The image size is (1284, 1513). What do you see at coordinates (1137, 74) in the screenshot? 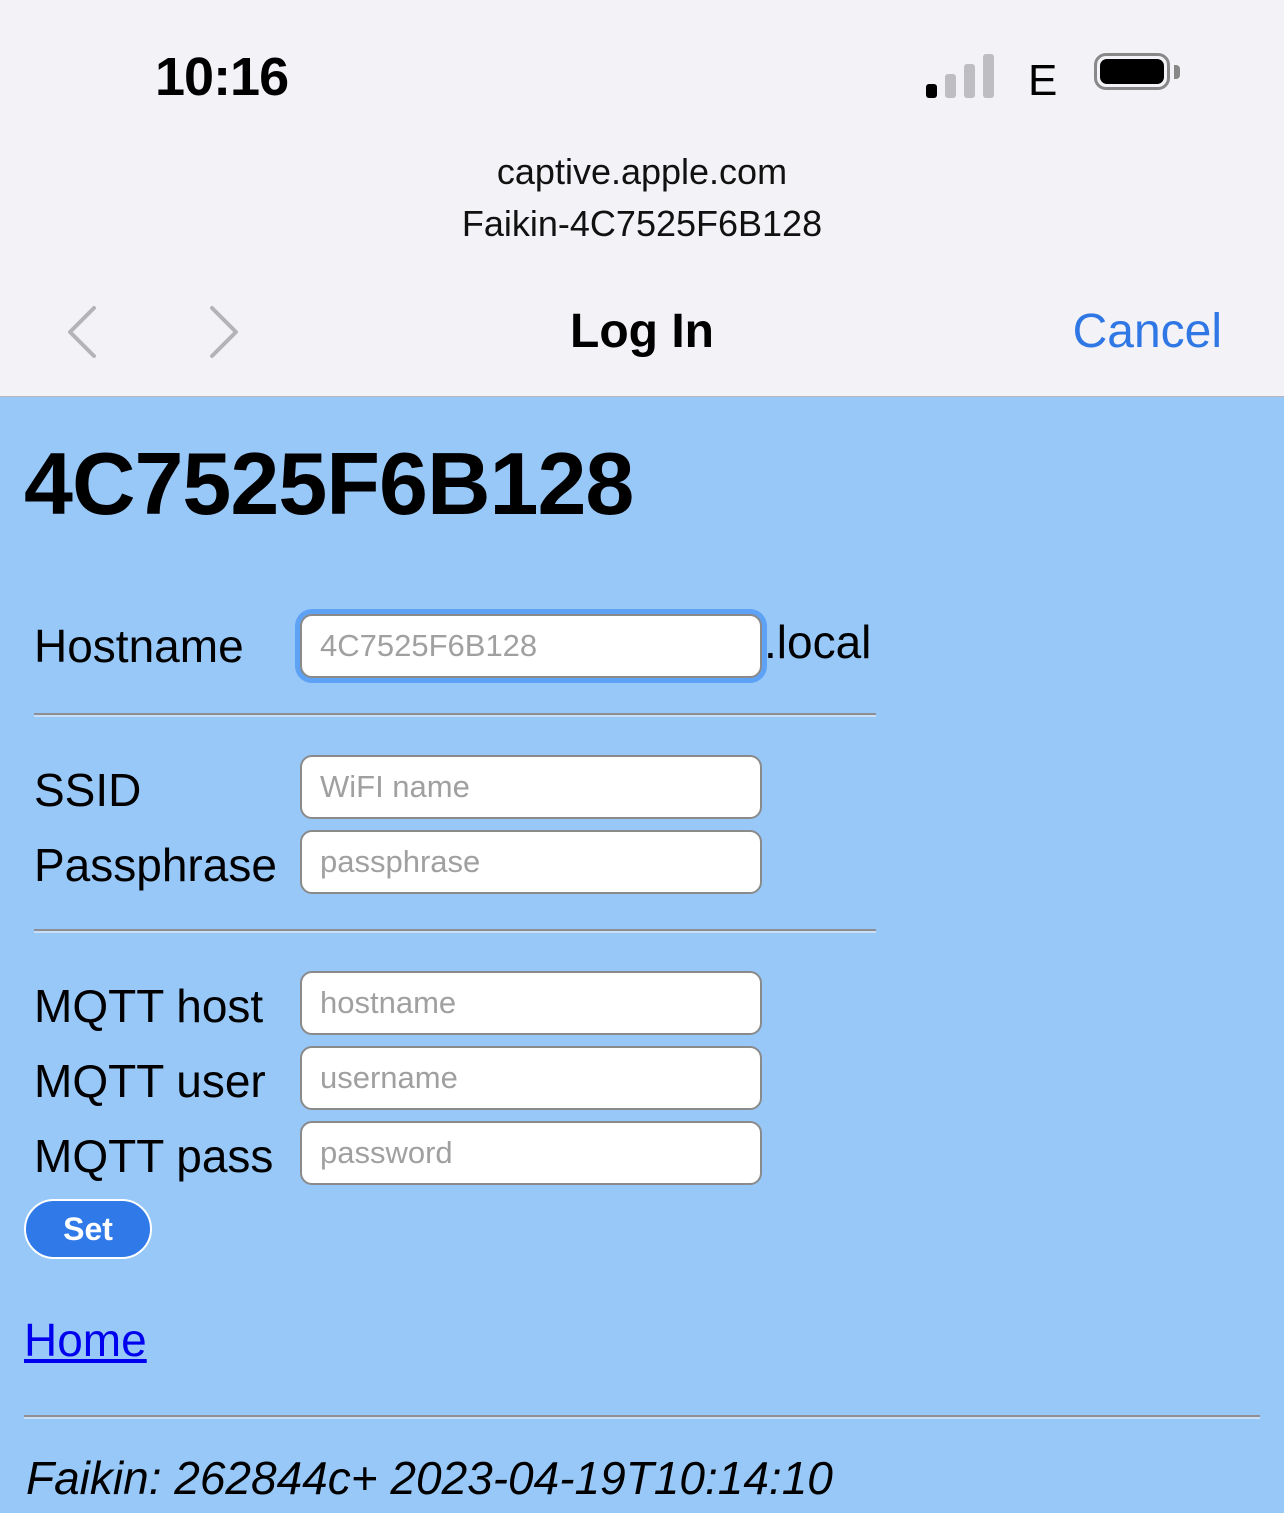
I see `battery-icon` at bounding box center [1137, 74].